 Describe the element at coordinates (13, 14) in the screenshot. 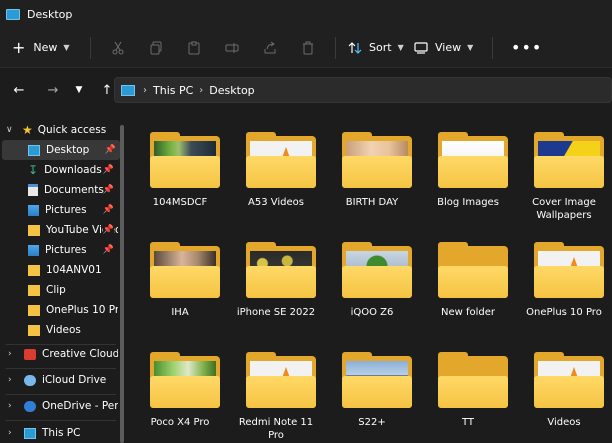

I see `folder-window-icon` at that location.